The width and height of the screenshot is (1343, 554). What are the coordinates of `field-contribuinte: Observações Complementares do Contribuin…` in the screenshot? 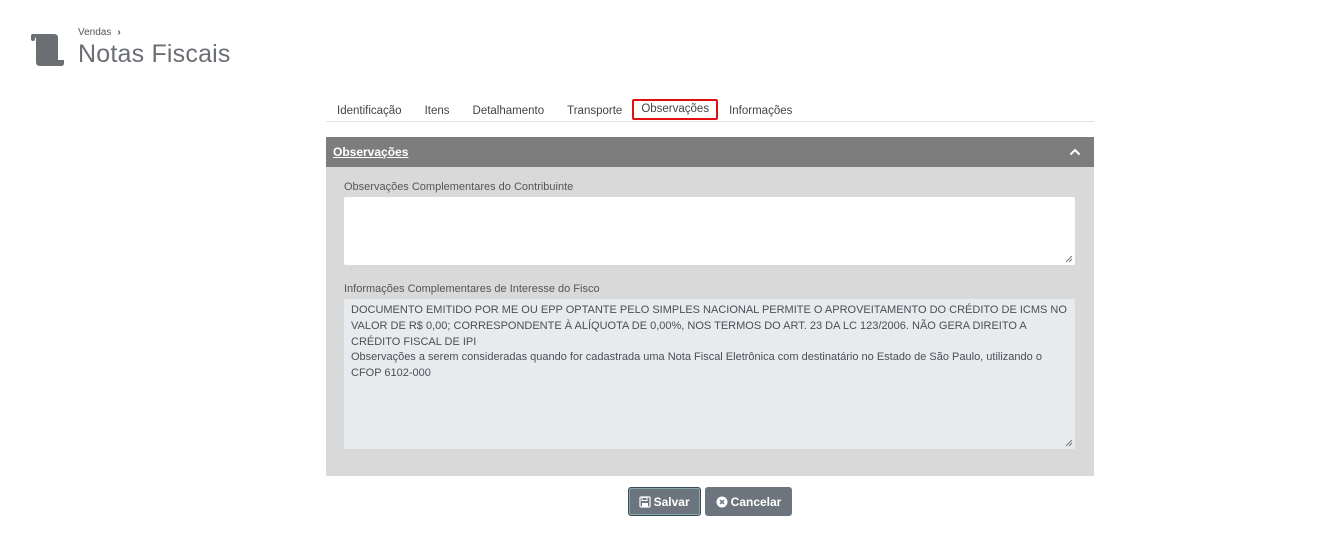 It's located at (710, 227).